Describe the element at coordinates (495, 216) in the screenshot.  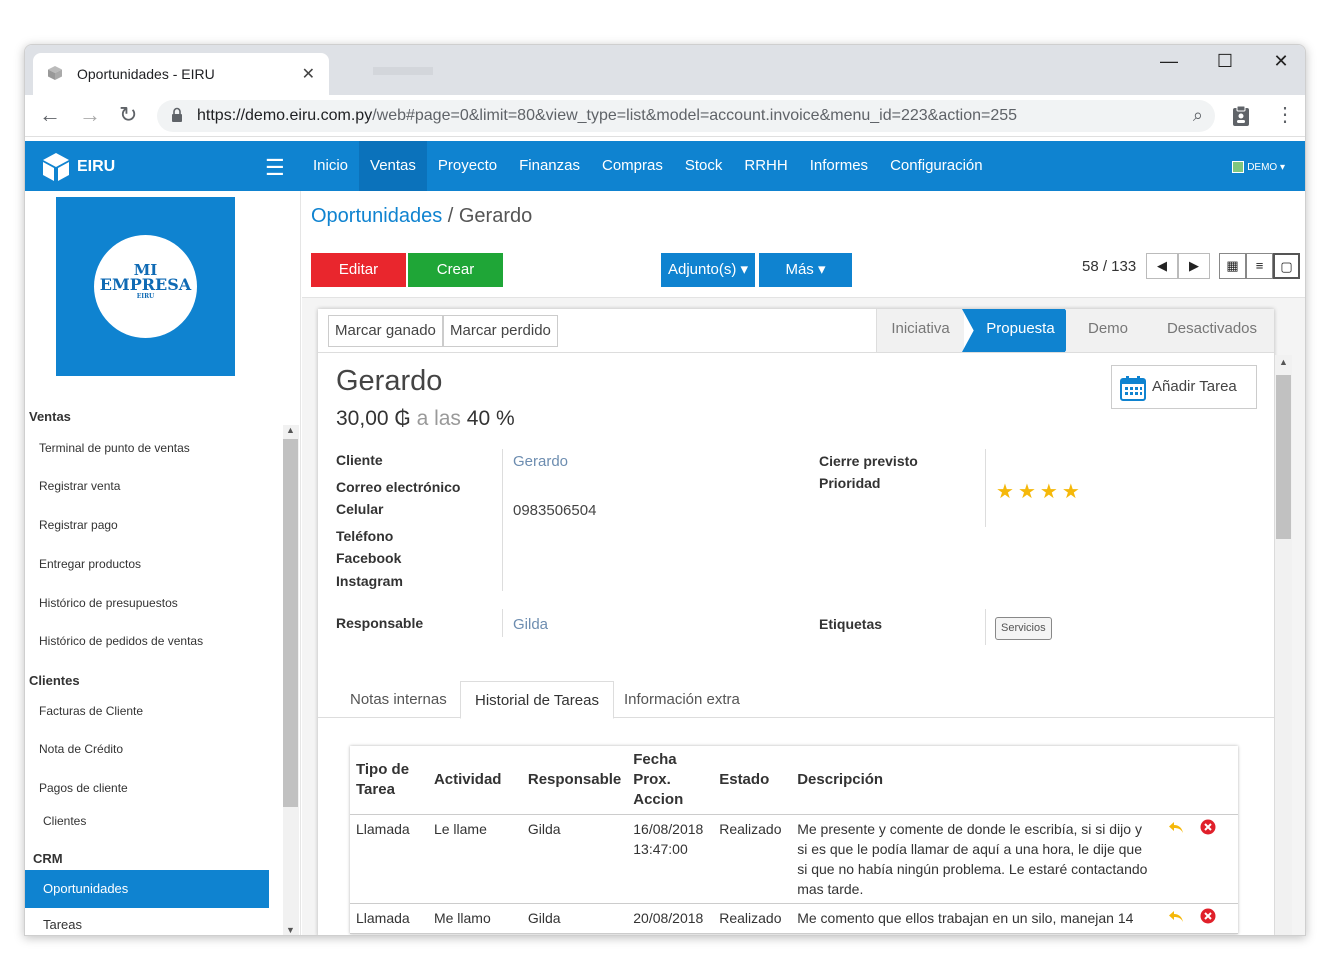
I see `breadcrumb-current: Gerardo` at that location.